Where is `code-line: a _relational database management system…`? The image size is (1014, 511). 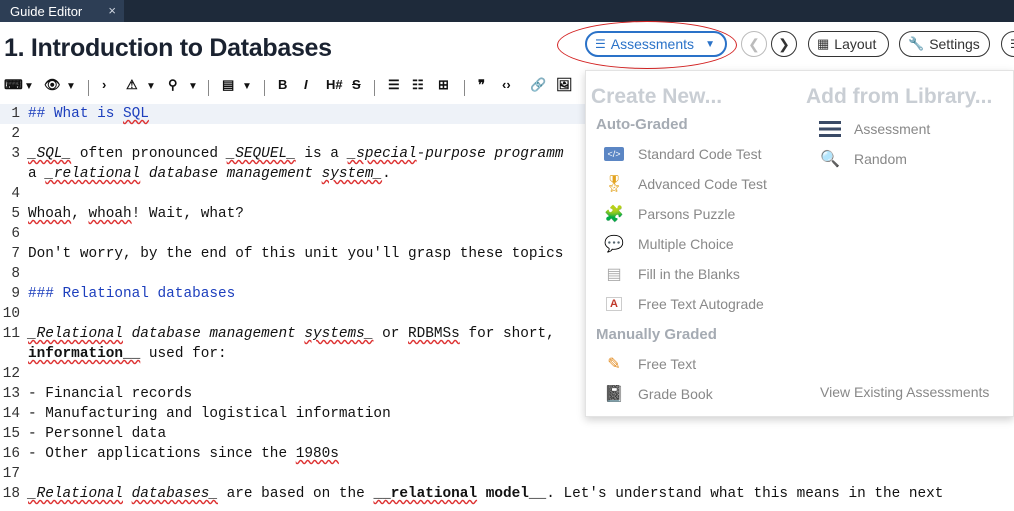 code-line: a _relational database management system… is located at coordinates (209, 174).